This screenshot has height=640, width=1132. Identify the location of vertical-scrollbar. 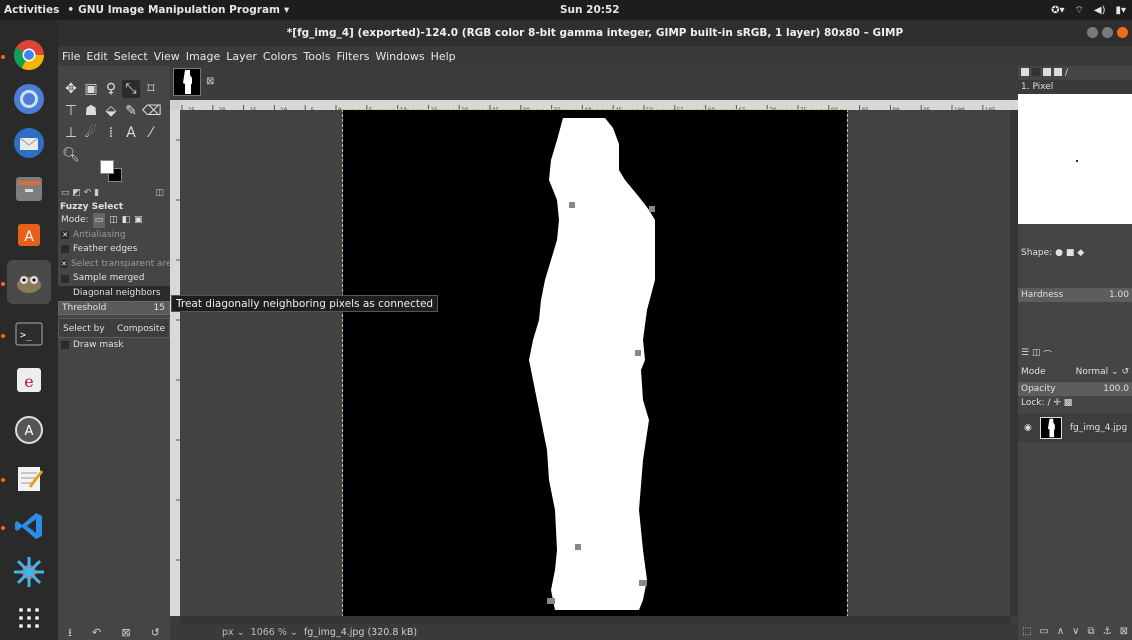
(1014, 363).